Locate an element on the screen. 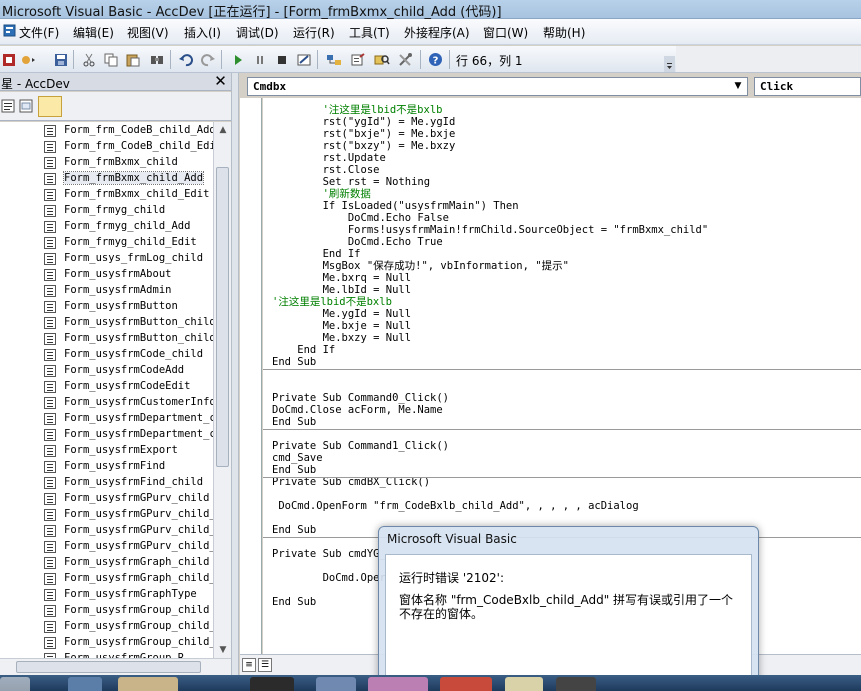  menu-file: 文件(F) is located at coordinates (39, 32).